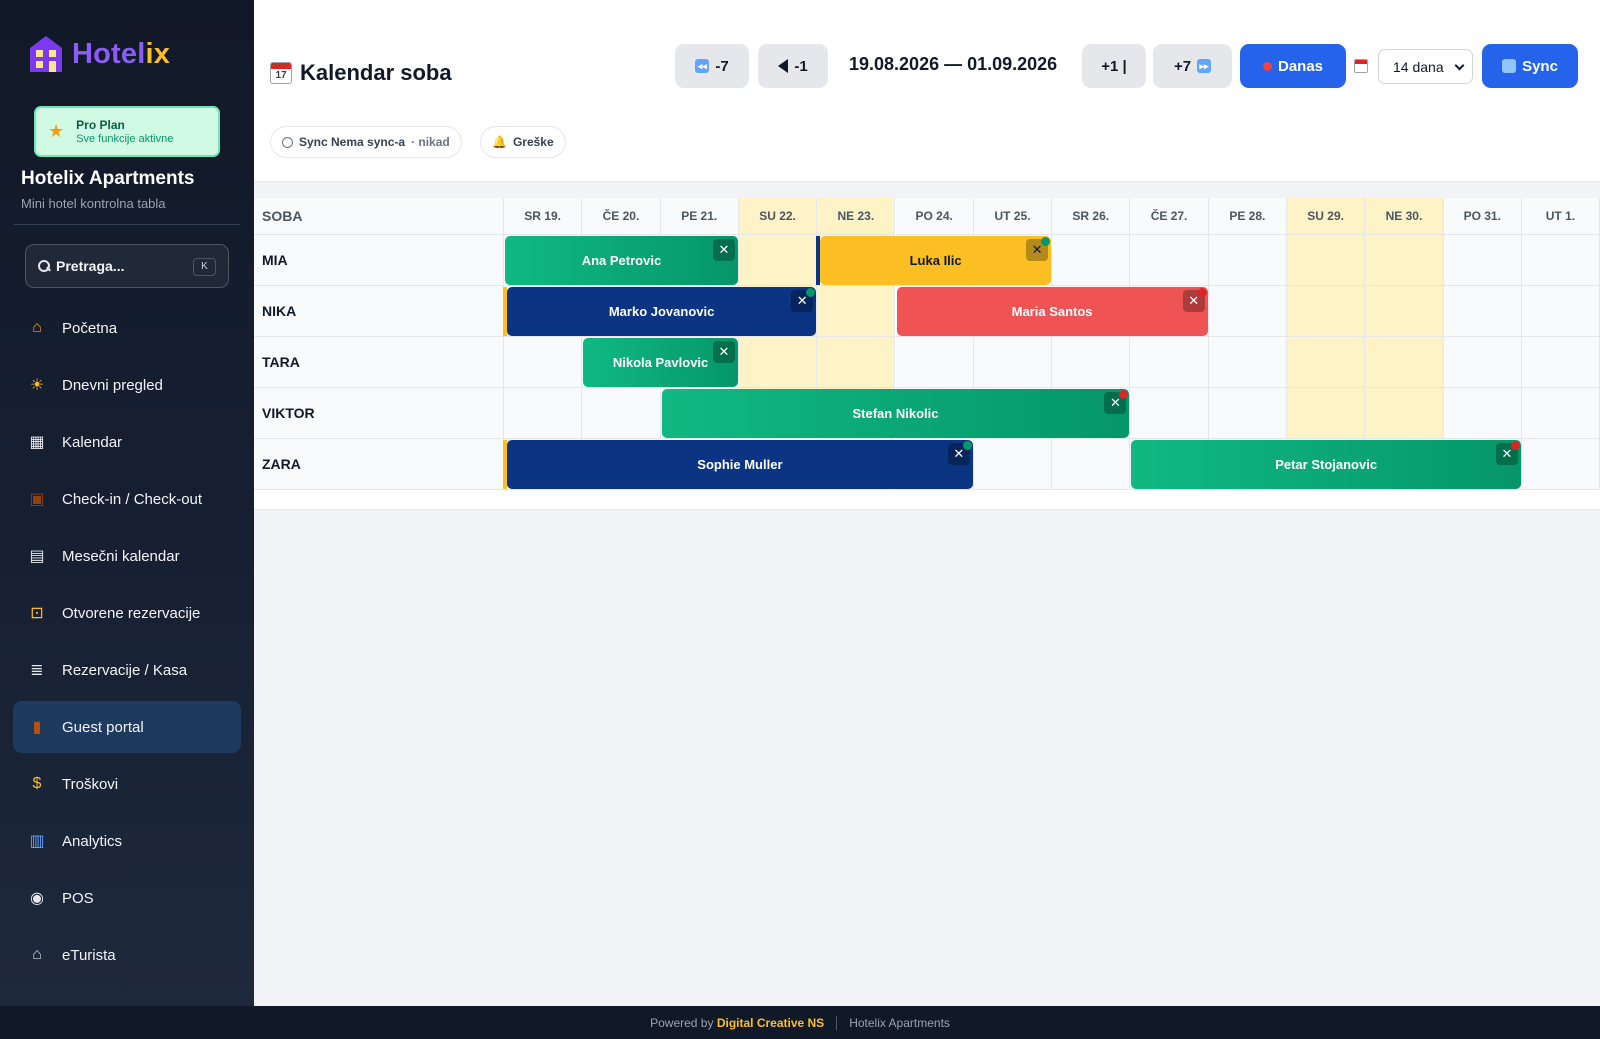  Describe the element at coordinates (121, 556) in the screenshot. I see `sidebar-item-label: Mesečni kalendar` at that location.